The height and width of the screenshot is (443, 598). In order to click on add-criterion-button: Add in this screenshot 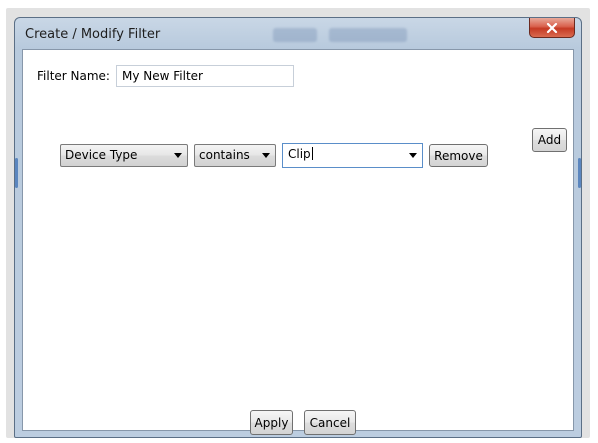, I will do `click(549, 140)`.